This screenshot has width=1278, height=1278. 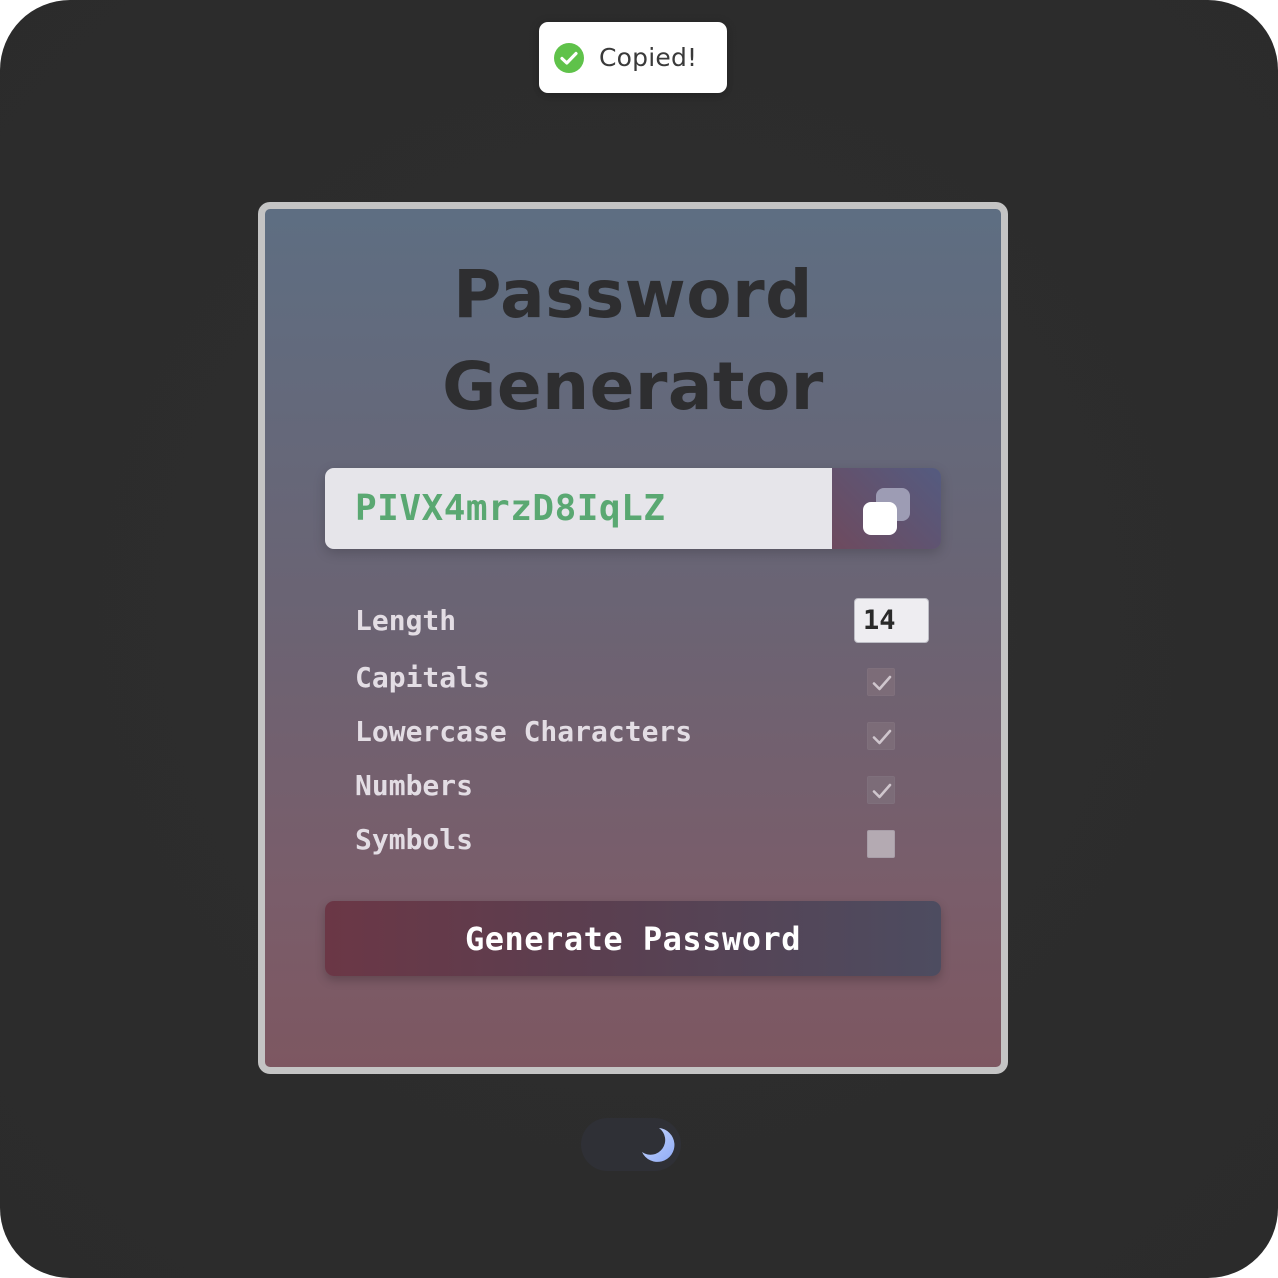 I want to click on copied-toast: Copied!, so click(x=633, y=57).